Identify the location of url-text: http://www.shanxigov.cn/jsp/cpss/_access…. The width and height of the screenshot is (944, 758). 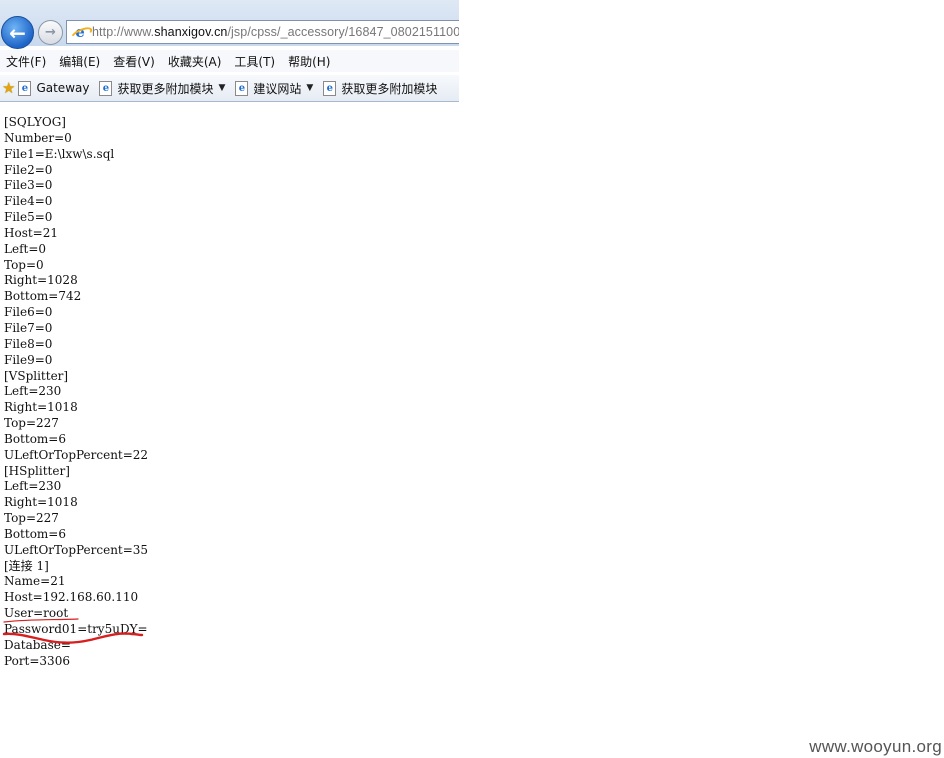
(275, 32).